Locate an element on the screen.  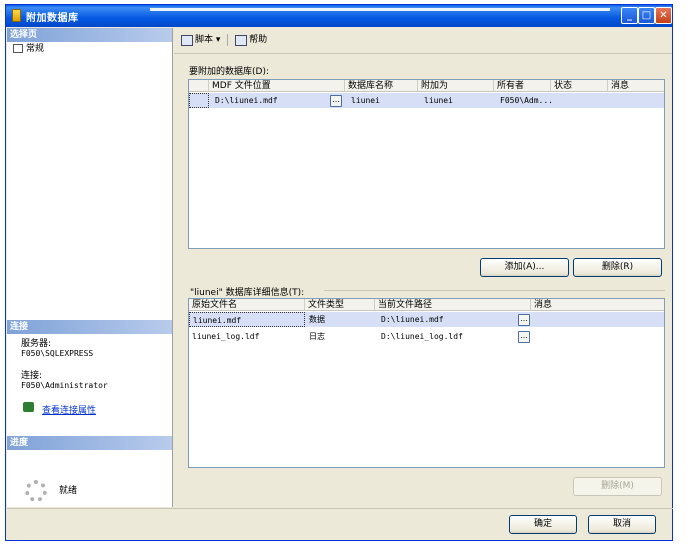
help-icon is located at coordinates (241, 40).